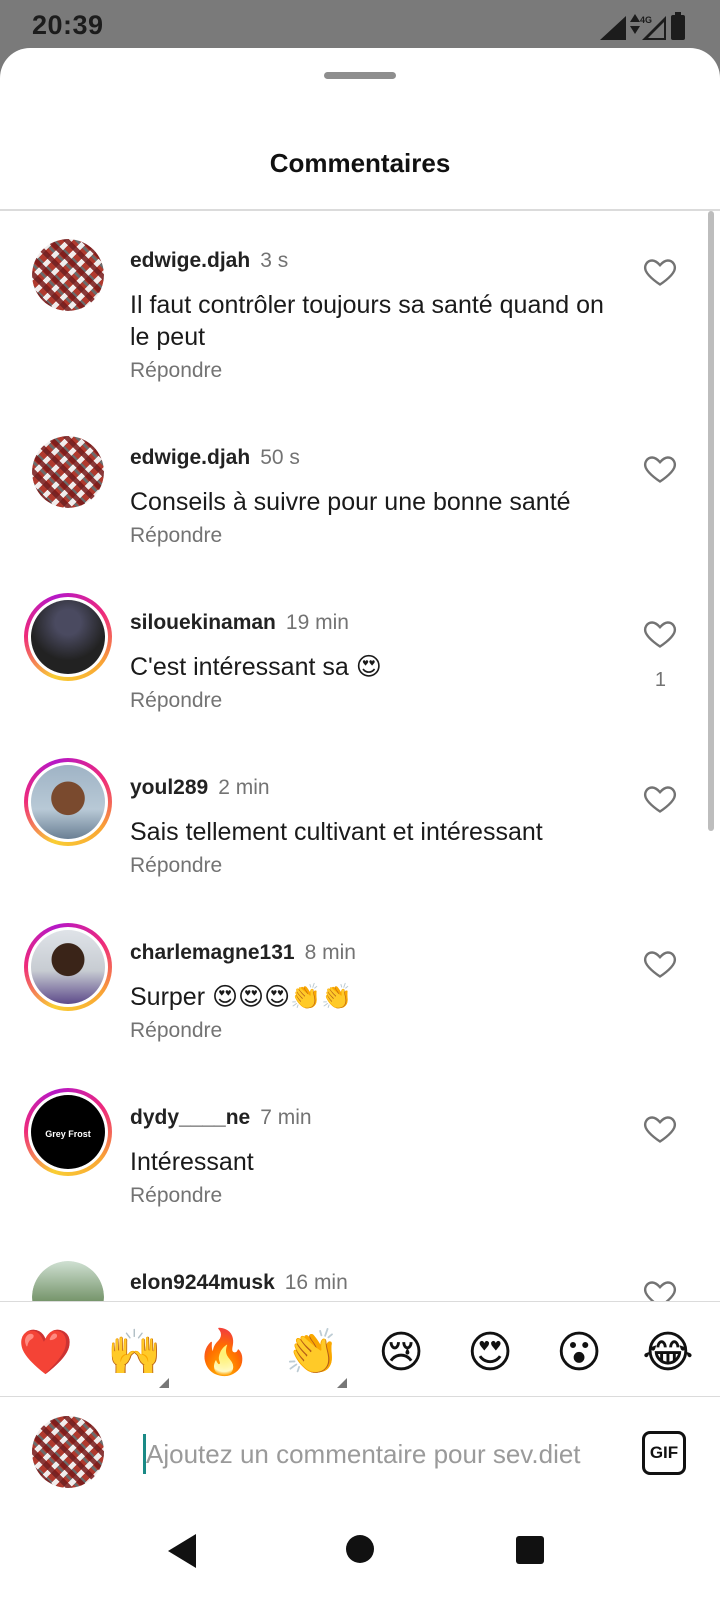 This screenshot has width=720, height=1600. I want to click on system-nav-bar, so click(360, 1551).